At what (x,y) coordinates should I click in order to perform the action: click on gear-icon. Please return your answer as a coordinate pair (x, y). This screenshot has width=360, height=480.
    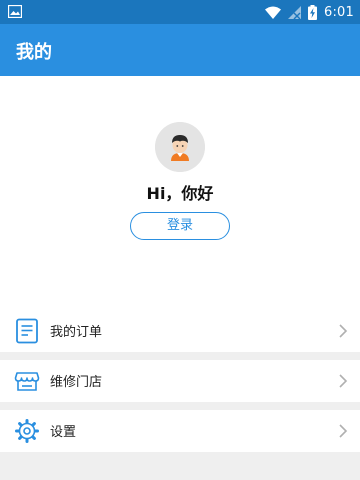
    Looking at the image, I should click on (27, 431).